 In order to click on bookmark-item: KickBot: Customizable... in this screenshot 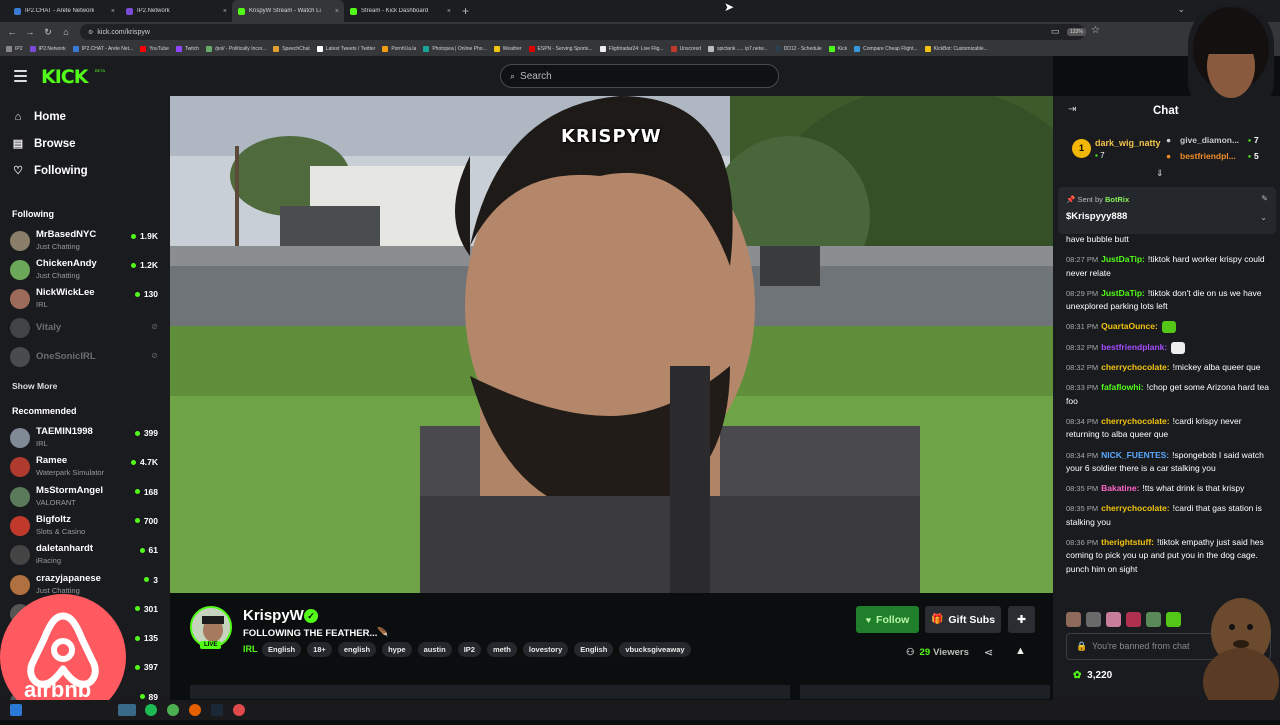, I will do `click(956, 49)`.